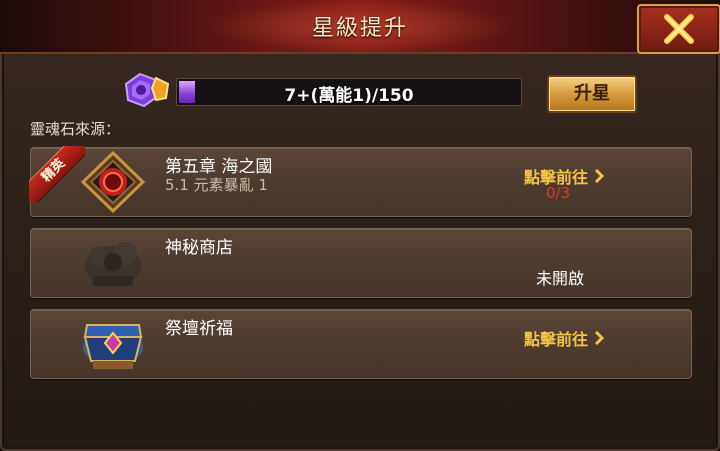  What do you see at coordinates (75, 129) in the screenshot?
I see `soul-stone-source-label: 靈魂石來源：` at bounding box center [75, 129].